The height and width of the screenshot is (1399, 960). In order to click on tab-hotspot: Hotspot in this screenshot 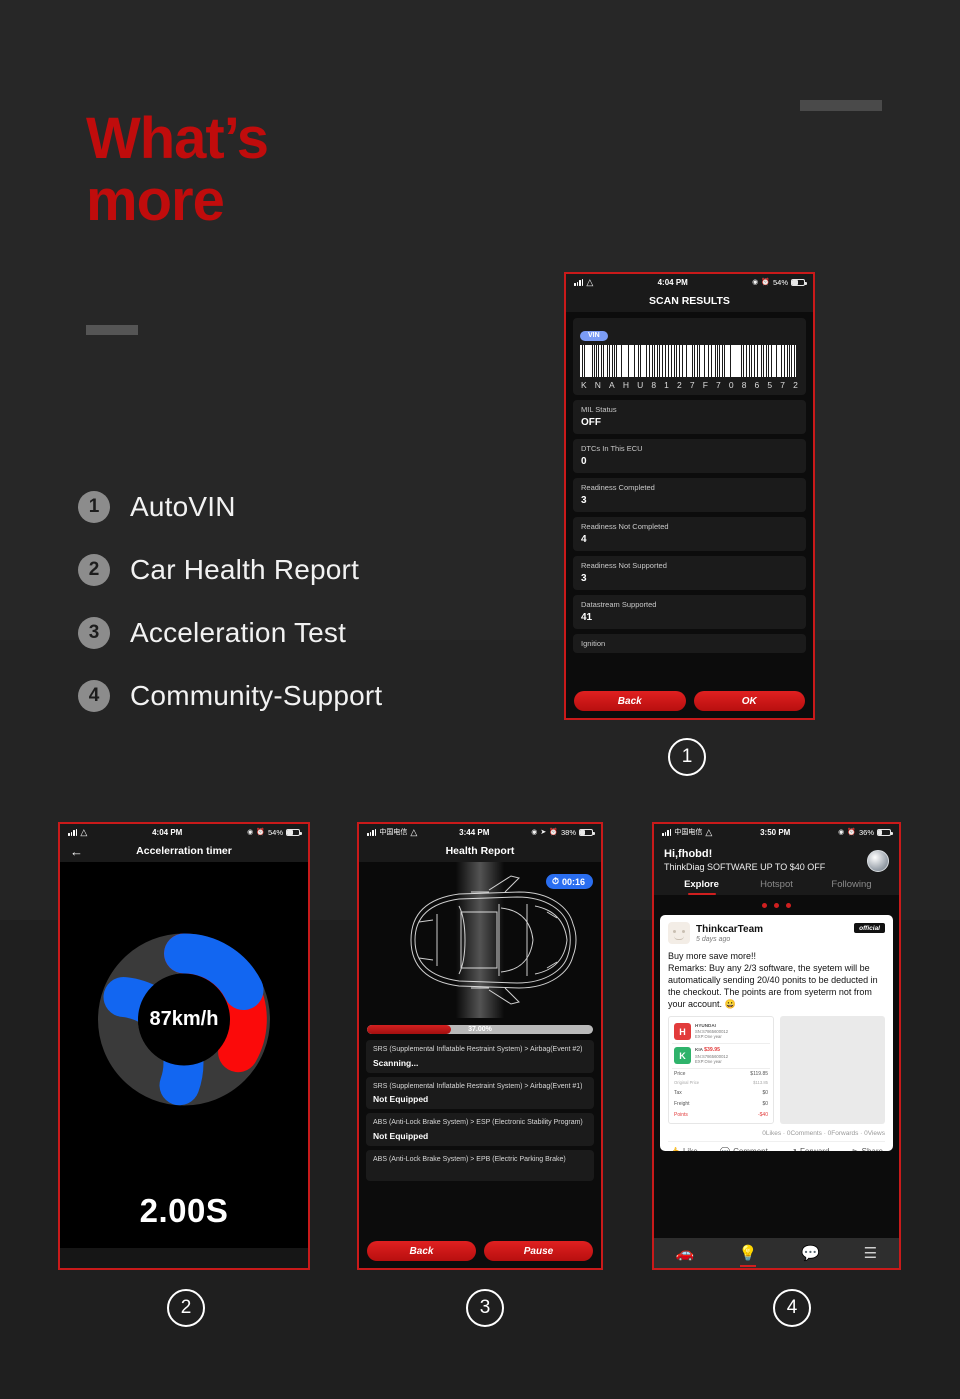, I will do `click(776, 887)`.